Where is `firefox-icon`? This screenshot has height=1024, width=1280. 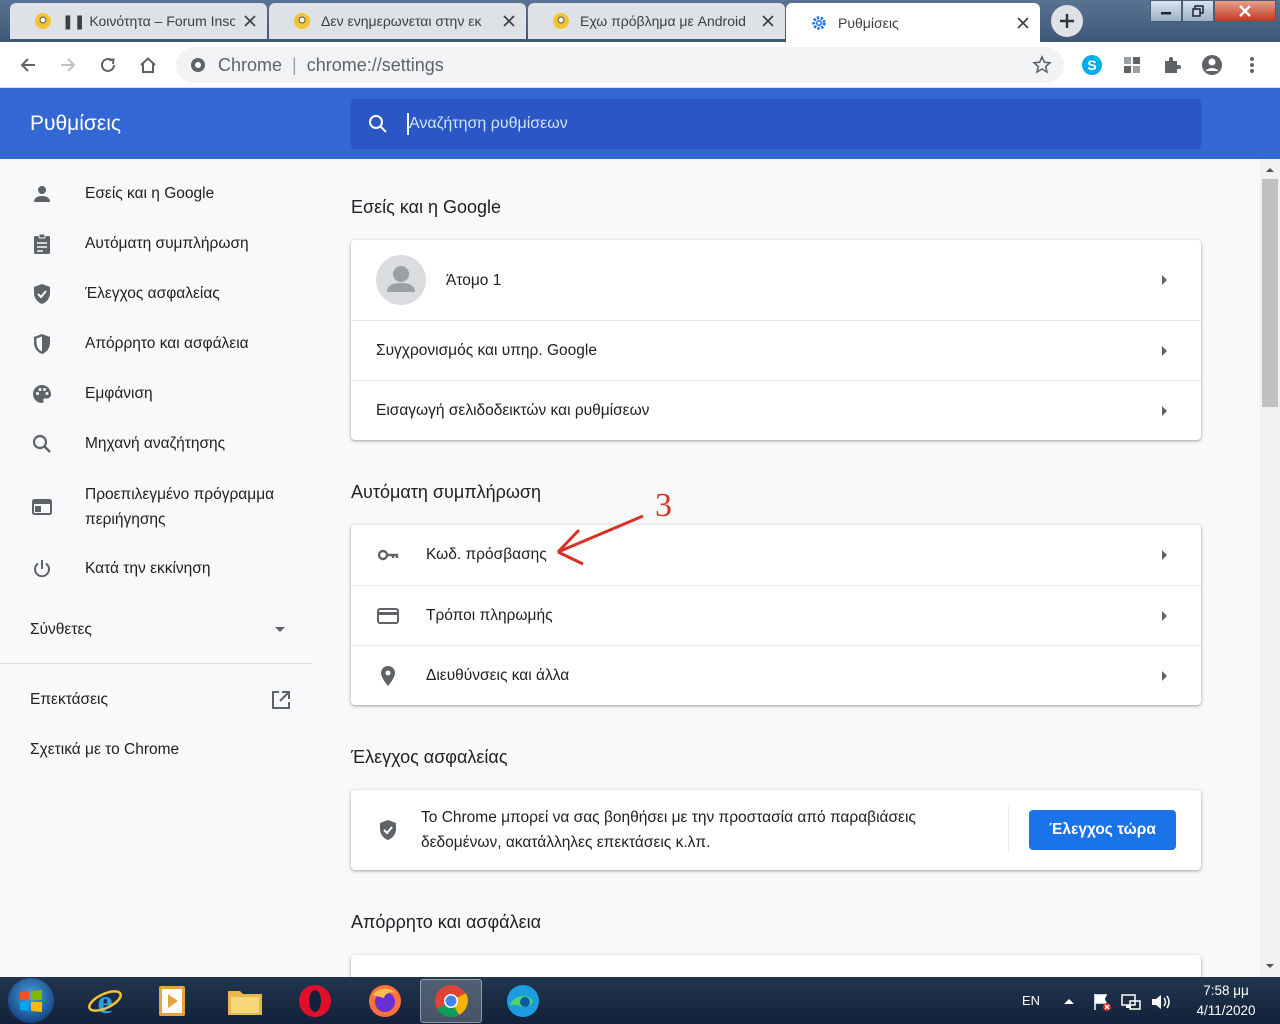
firefox-icon is located at coordinates (385, 1001).